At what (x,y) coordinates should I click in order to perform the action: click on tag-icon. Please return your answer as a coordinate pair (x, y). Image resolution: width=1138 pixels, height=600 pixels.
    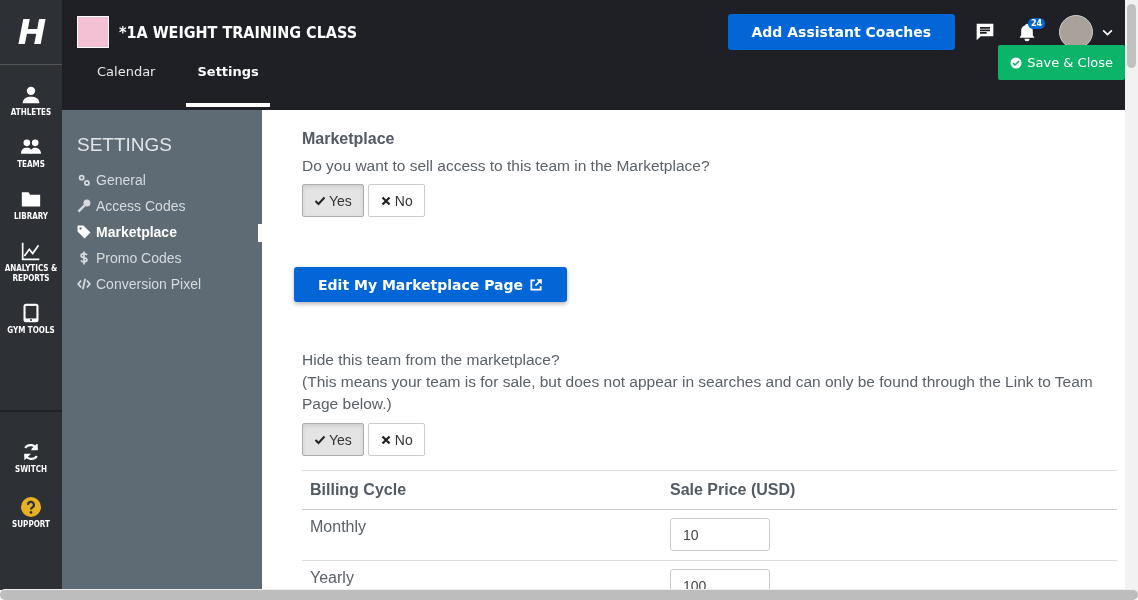
    Looking at the image, I should click on (84, 232).